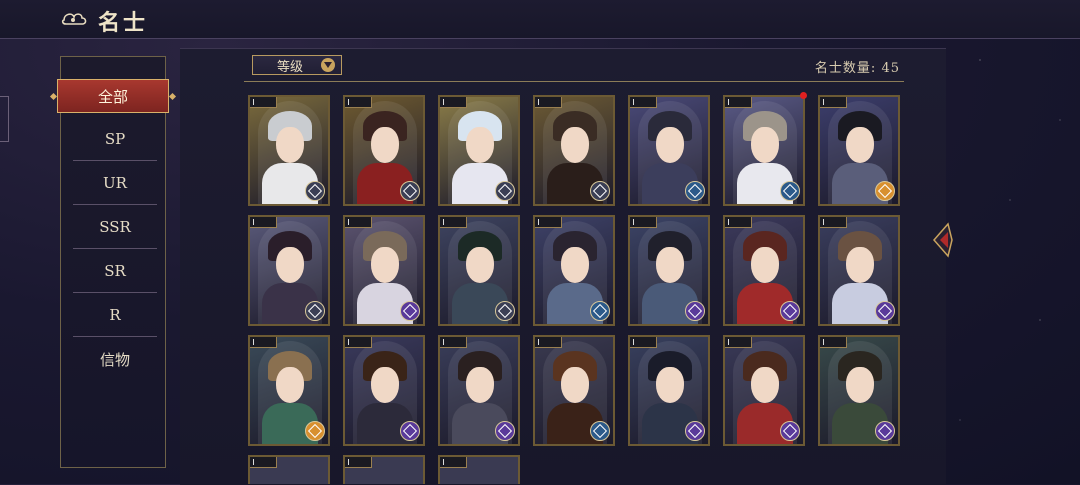 Image resolution: width=1080 pixels, height=485 pixels. I want to click on count-value: 45, so click(890, 68).